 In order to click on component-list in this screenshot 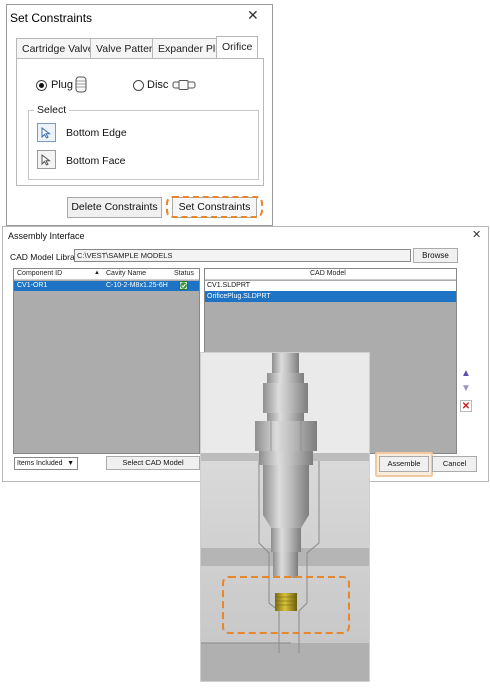, I will do `click(106, 361)`.